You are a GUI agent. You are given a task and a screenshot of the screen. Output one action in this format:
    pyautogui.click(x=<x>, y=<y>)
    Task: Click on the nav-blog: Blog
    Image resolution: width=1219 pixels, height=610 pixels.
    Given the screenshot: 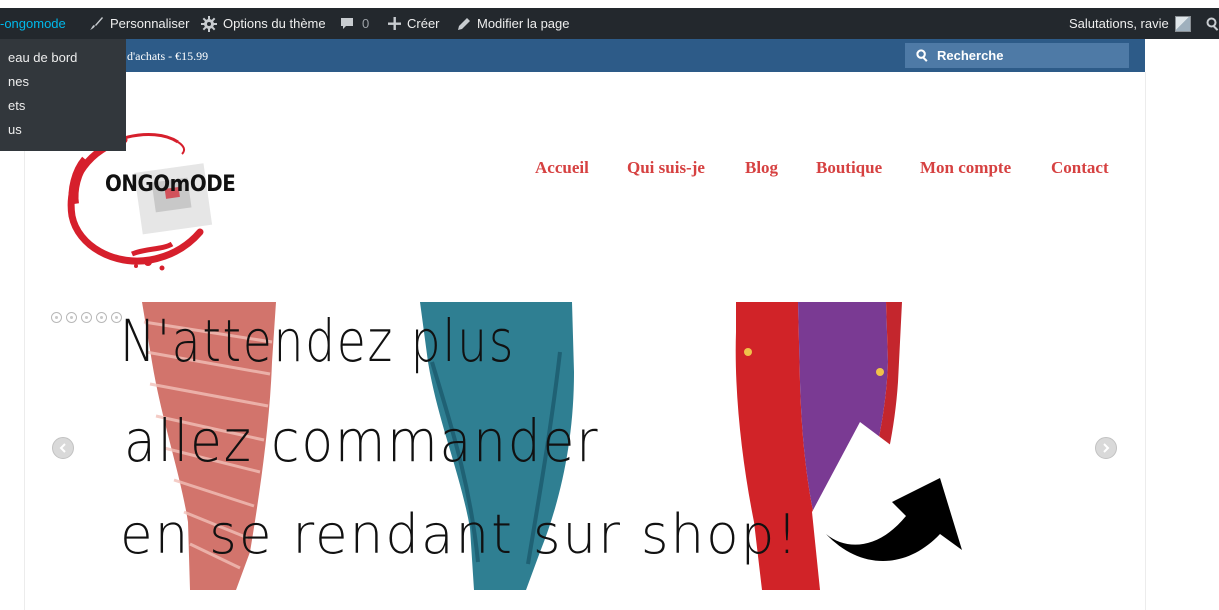 What is the action you would take?
    pyautogui.click(x=761, y=168)
    